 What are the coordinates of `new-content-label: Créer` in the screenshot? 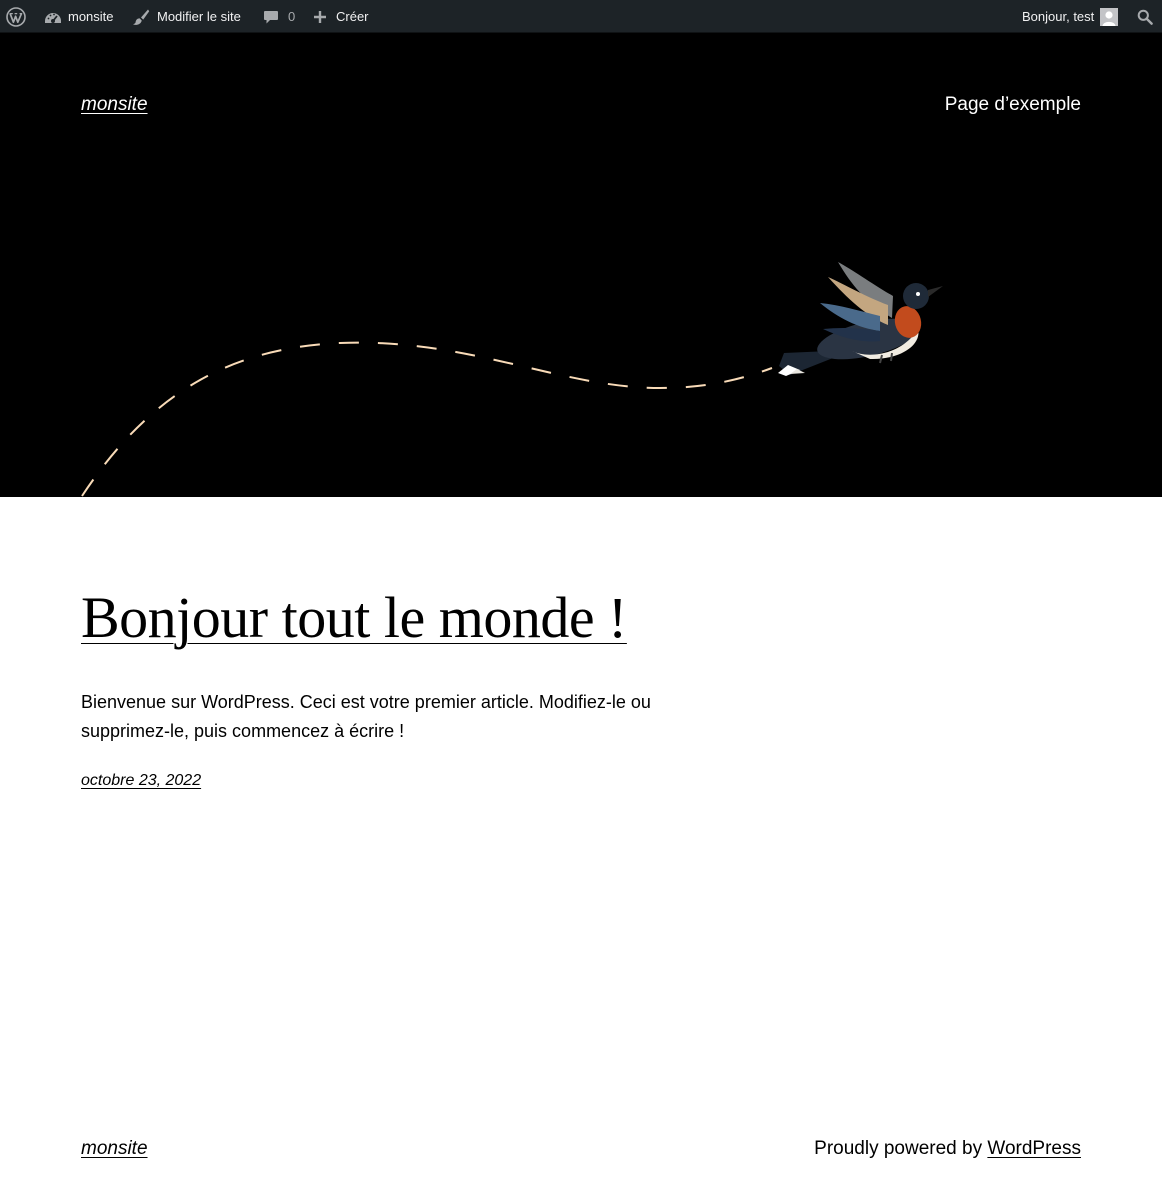 It's located at (352, 16).